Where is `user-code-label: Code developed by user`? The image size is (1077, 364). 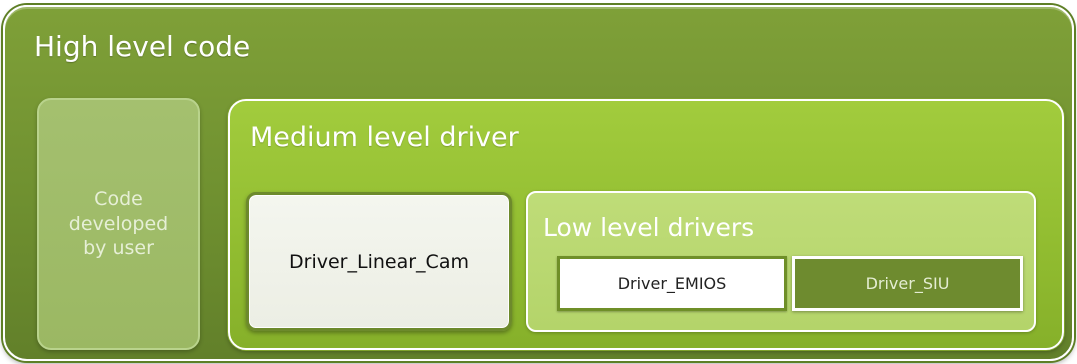 user-code-label: Code developed by user is located at coordinates (118, 223).